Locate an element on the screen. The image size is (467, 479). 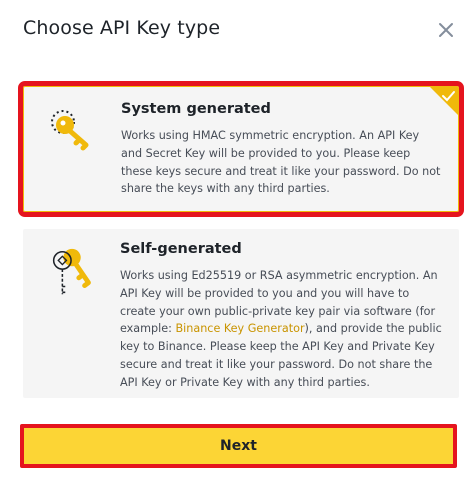
key-pair-icon is located at coordinates (71, 271).